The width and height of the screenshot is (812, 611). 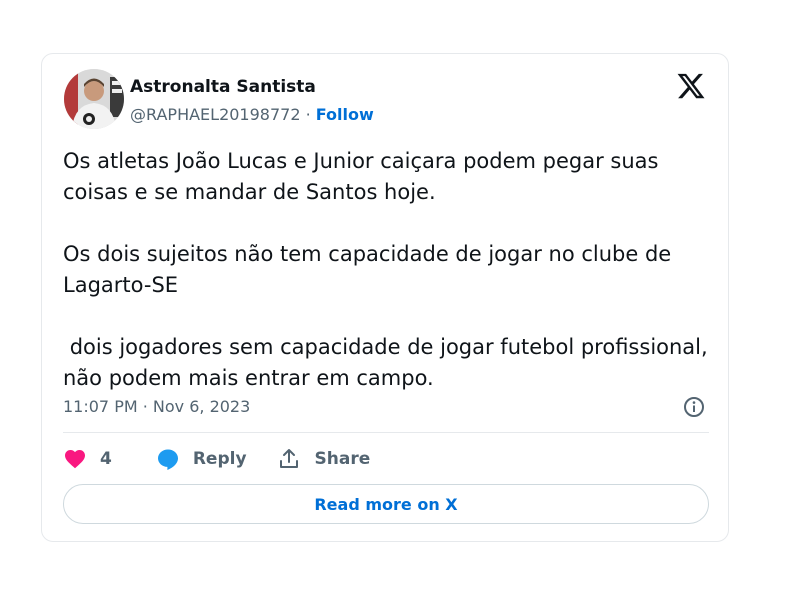 What do you see at coordinates (75, 459) in the screenshot?
I see `heart-icon` at bounding box center [75, 459].